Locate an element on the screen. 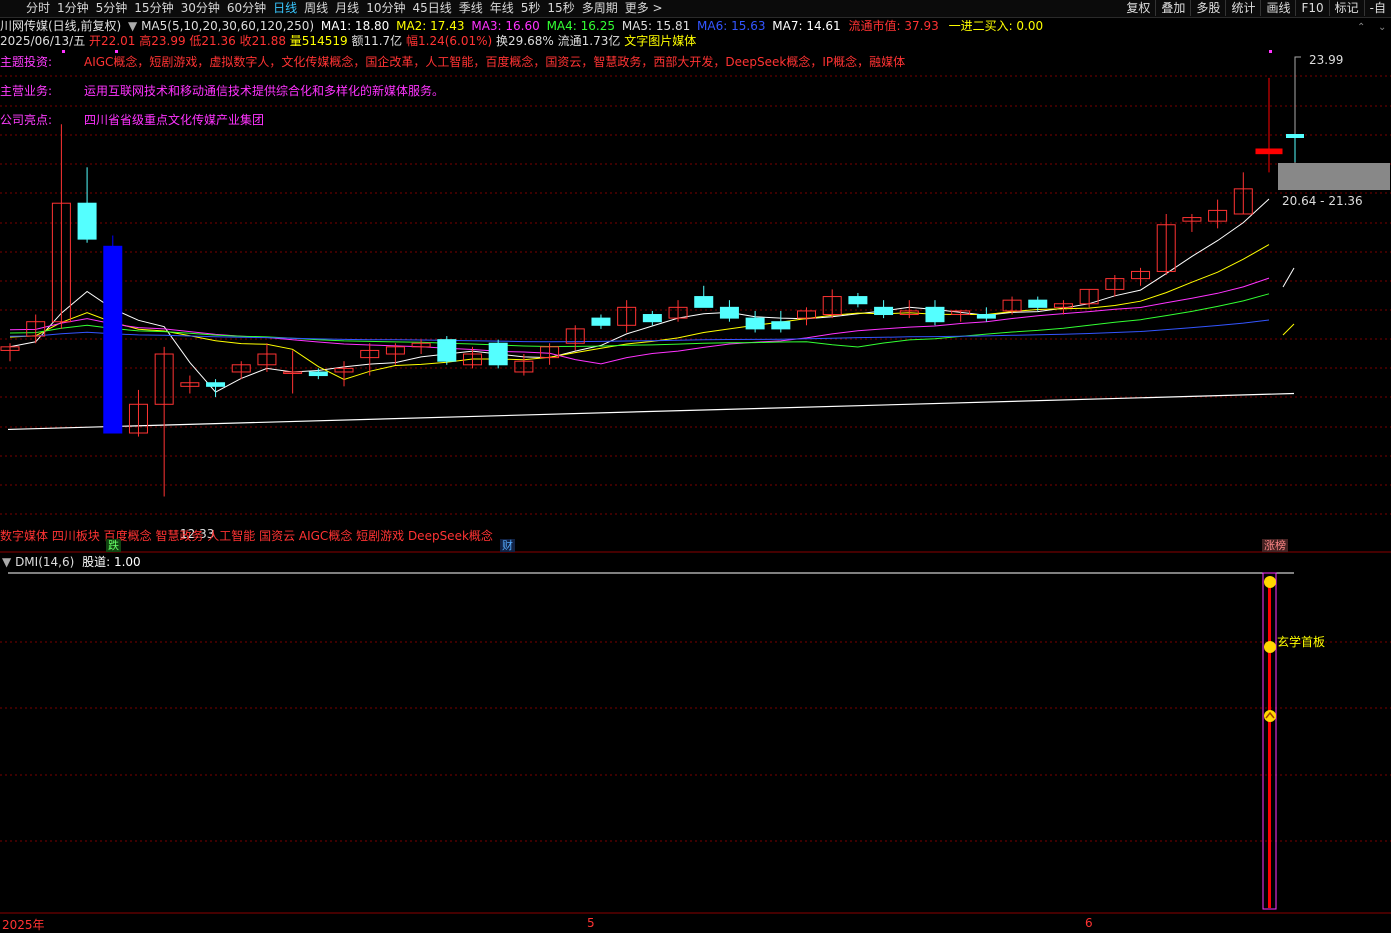  marker-zhangbang: 涨榜 is located at coordinates (1275, 545).